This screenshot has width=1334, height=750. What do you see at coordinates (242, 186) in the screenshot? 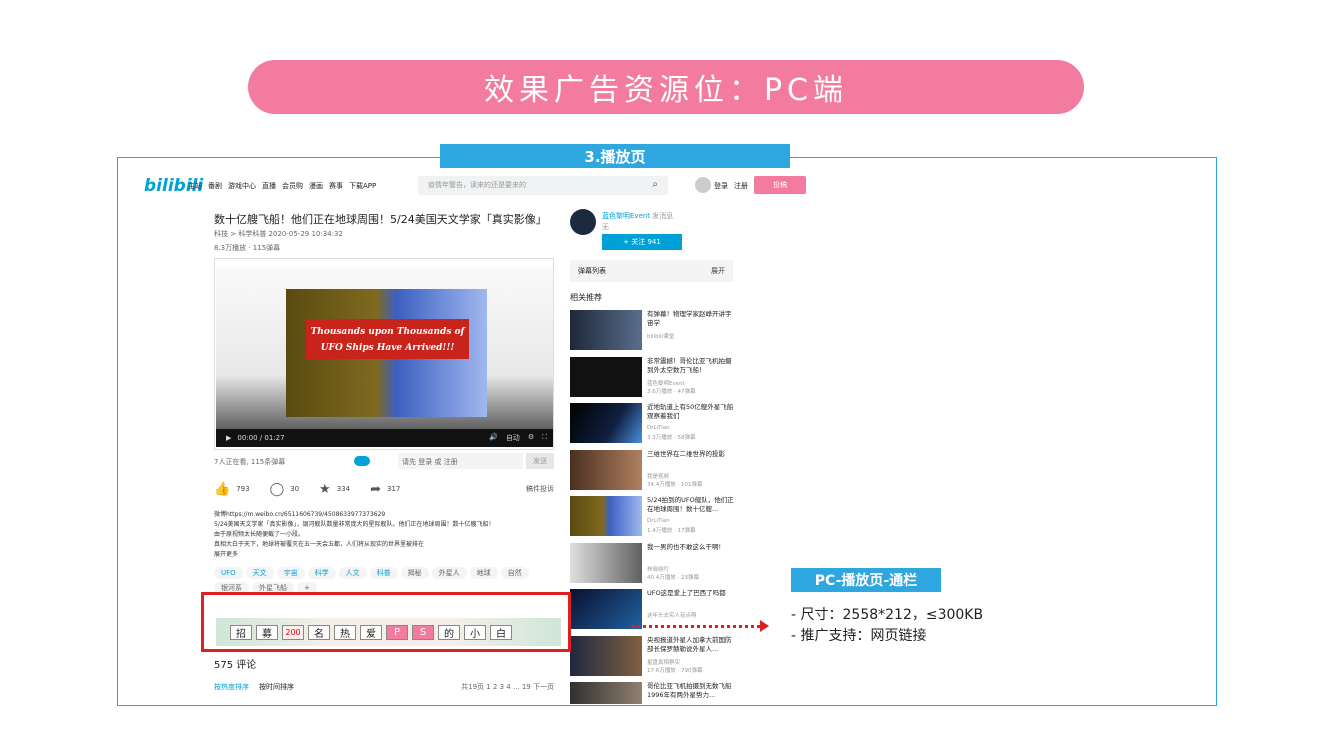
I see `nav-item: 游戏中心` at bounding box center [242, 186].